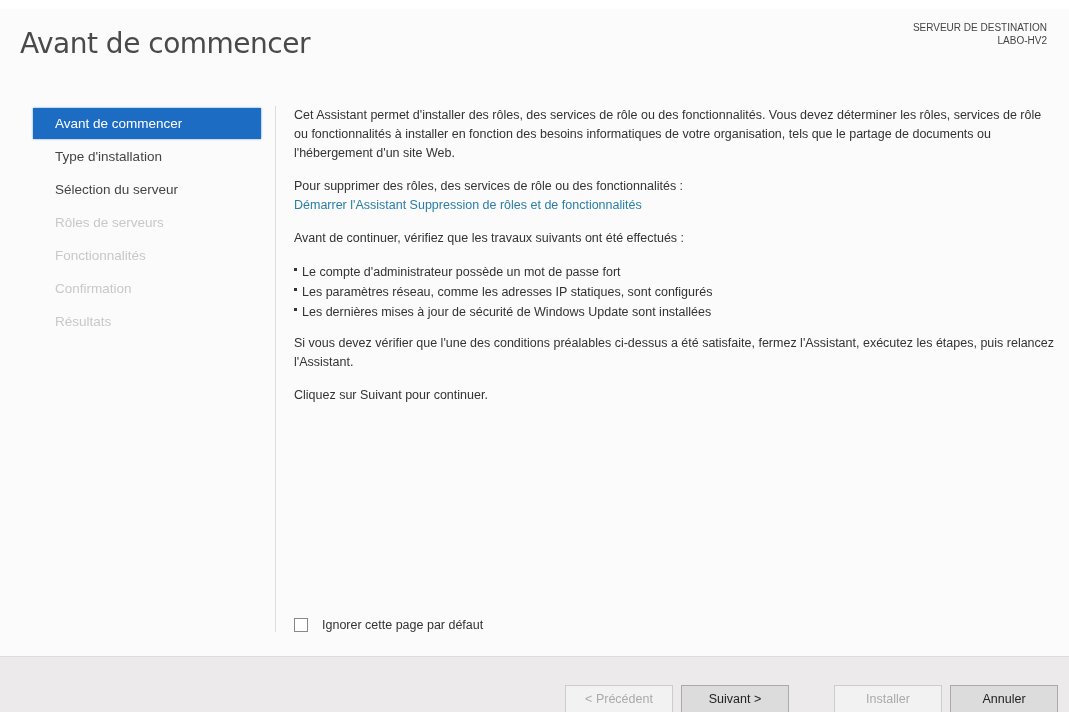 Image resolution: width=1069 pixels, height=712 pixels. I want to click on wizard-button: Annuler, so click(1004, 698).